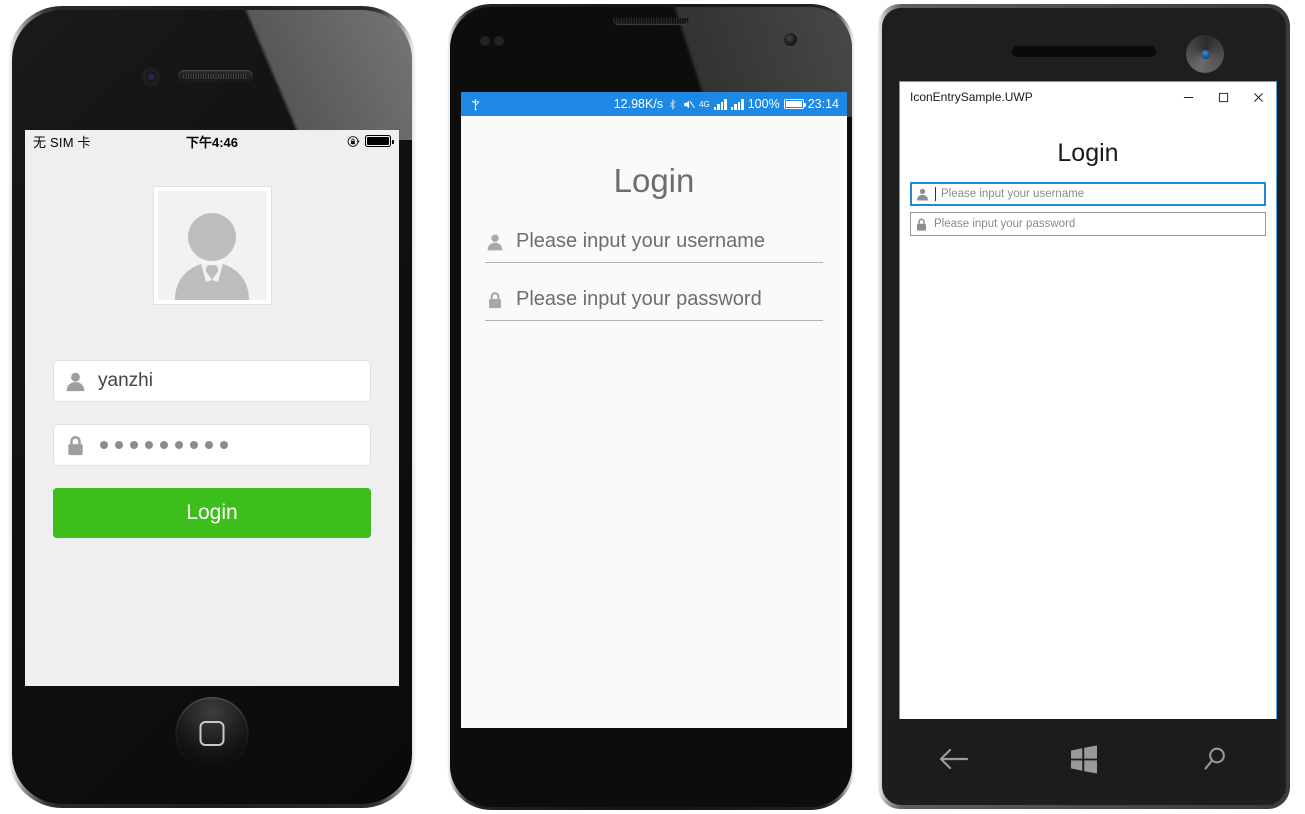 The image size is (1305, 814). I want to click on windows-phone-nav-bar, so click(1084, 759).